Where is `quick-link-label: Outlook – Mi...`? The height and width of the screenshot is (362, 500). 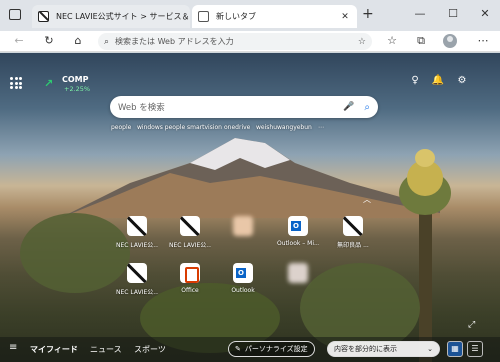
quick-link-label: Outlook – Mi... is located at coordinates (298, 243).